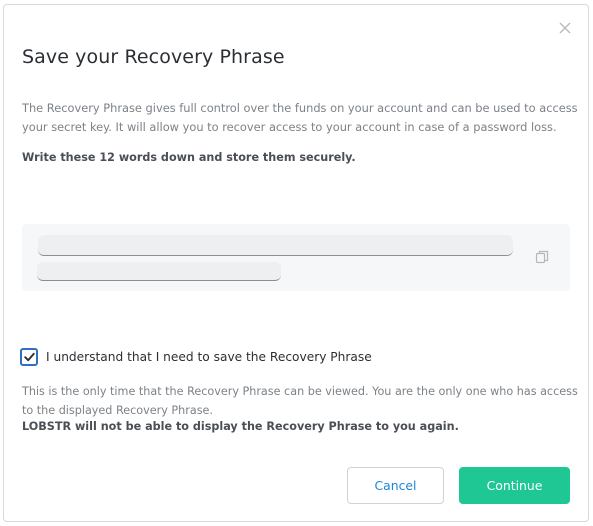 Image resolution: width=593 pixels, height=526 pixels. What do you see at coordinates (565, 28) in the screenshot?
I see `close-icon` at bounding box center [565, 28].